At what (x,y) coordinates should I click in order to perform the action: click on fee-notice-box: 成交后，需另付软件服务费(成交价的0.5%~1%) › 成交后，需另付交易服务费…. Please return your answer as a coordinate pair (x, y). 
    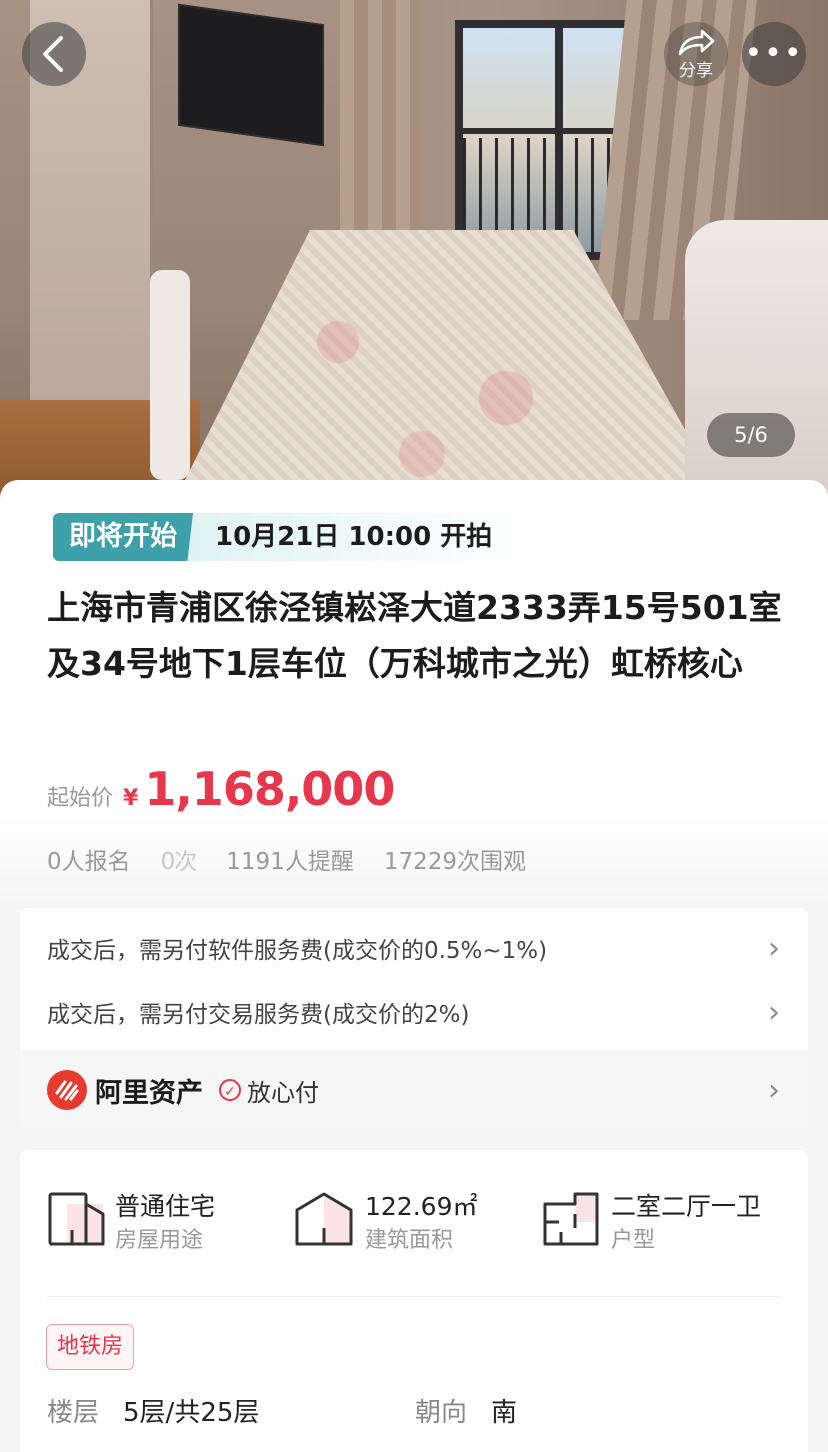
    Looking at the image, I should click on (414, 1019).